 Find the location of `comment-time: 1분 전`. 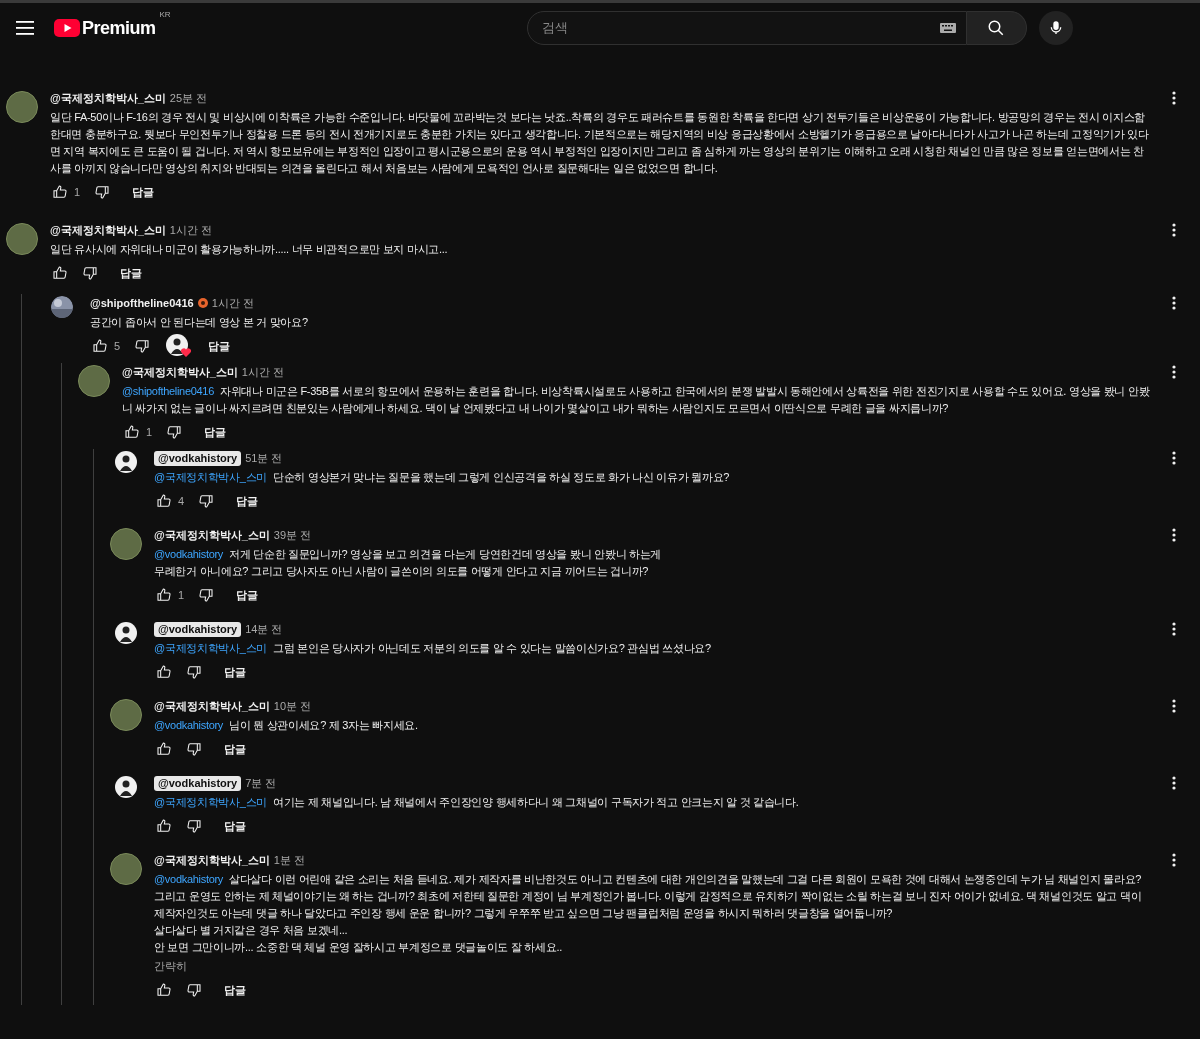

comment-time: 1분 전 is located at coordinates (289, 860).